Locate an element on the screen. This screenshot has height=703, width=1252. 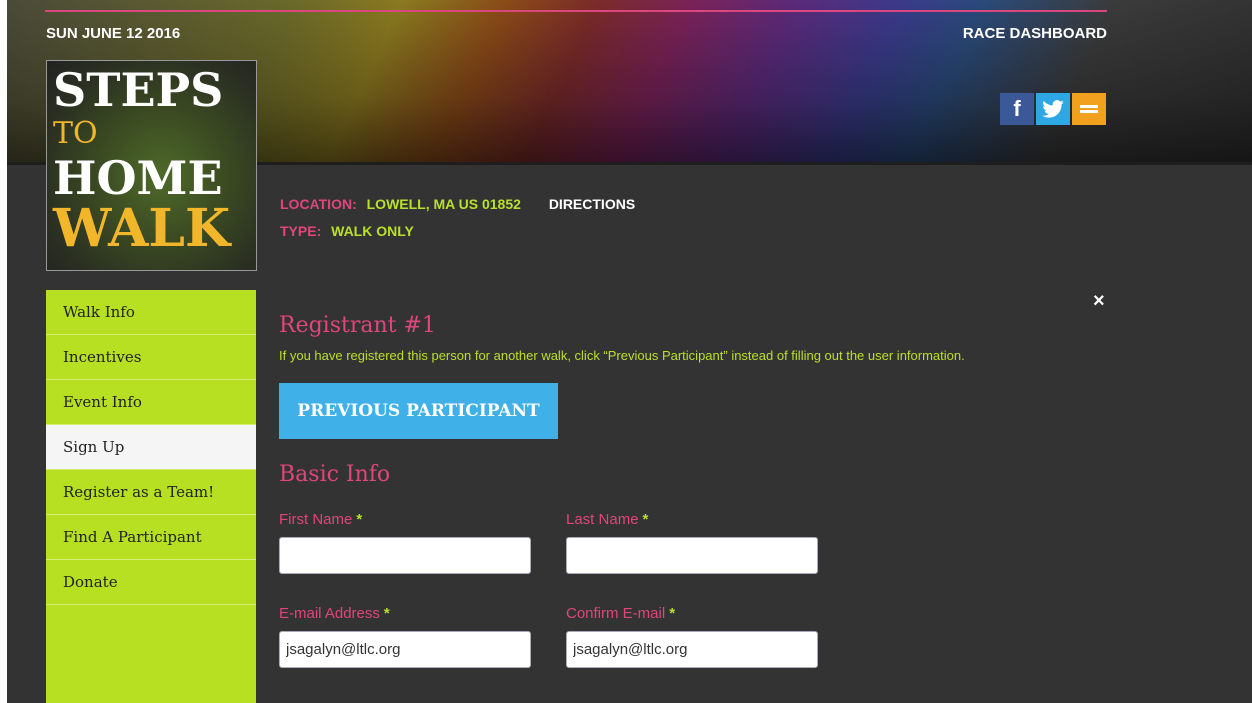
type-value: WALK ONLY is located at coordinates (372, 231).